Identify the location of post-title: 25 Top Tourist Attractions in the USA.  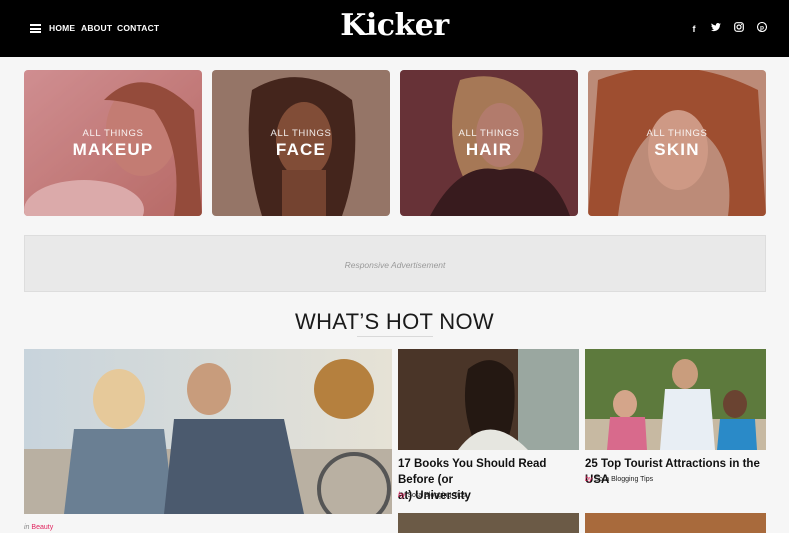
(677, 472).